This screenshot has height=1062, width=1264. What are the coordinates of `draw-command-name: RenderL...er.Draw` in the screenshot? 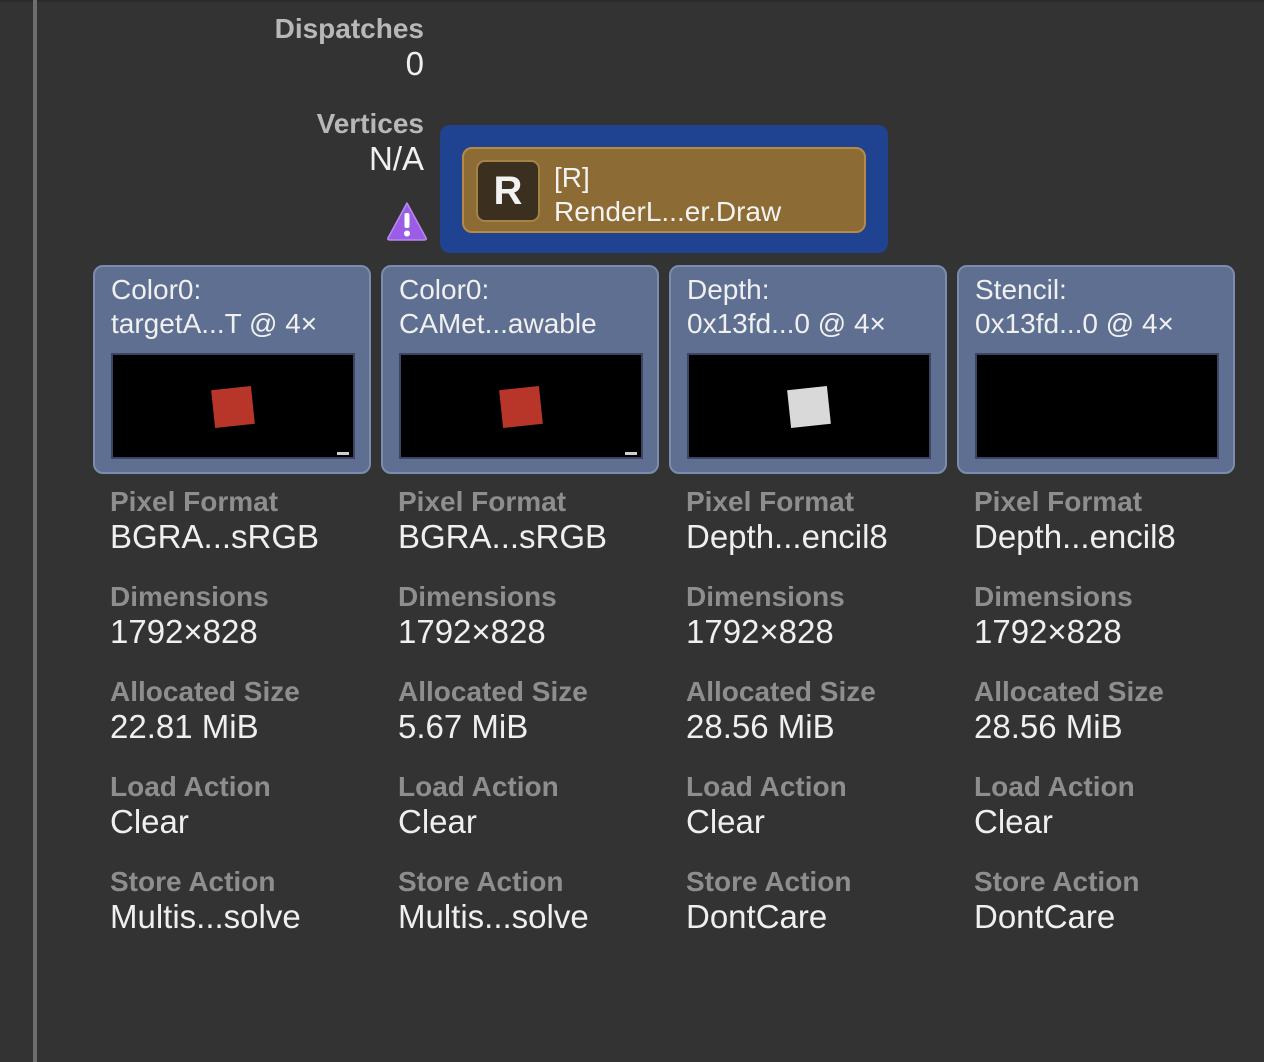 It's located at (668, 211).